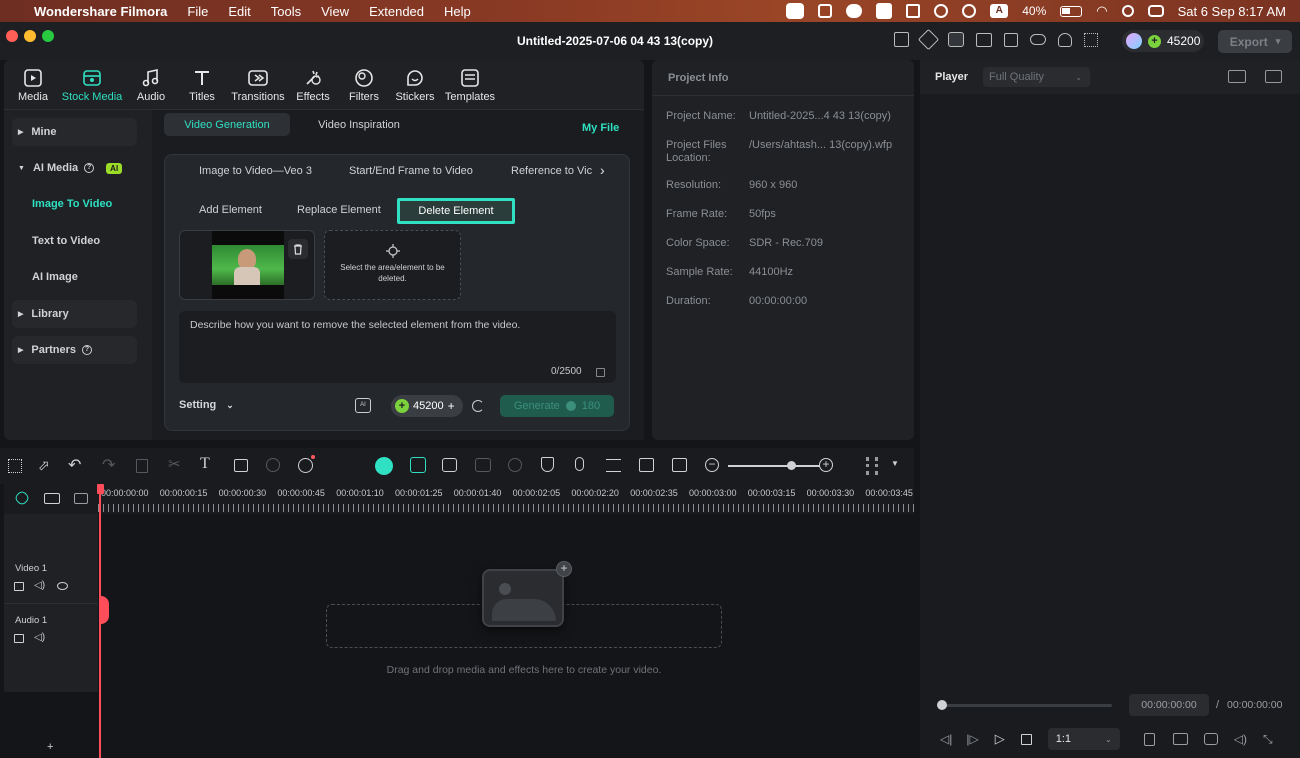 The image size is (1300, 758). What do you see at coordinates (100, 489) in the screenshot?
I see `playhead-handle` at bounding box center [100, 489].